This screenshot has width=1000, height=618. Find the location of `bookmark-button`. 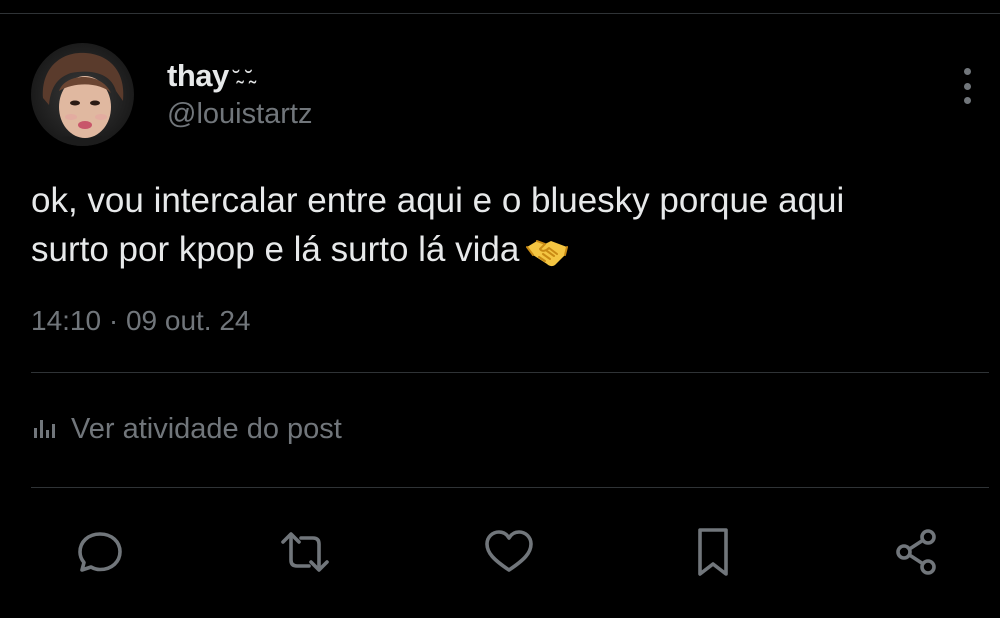

bookmark-button is located at coordinates (713, 552).